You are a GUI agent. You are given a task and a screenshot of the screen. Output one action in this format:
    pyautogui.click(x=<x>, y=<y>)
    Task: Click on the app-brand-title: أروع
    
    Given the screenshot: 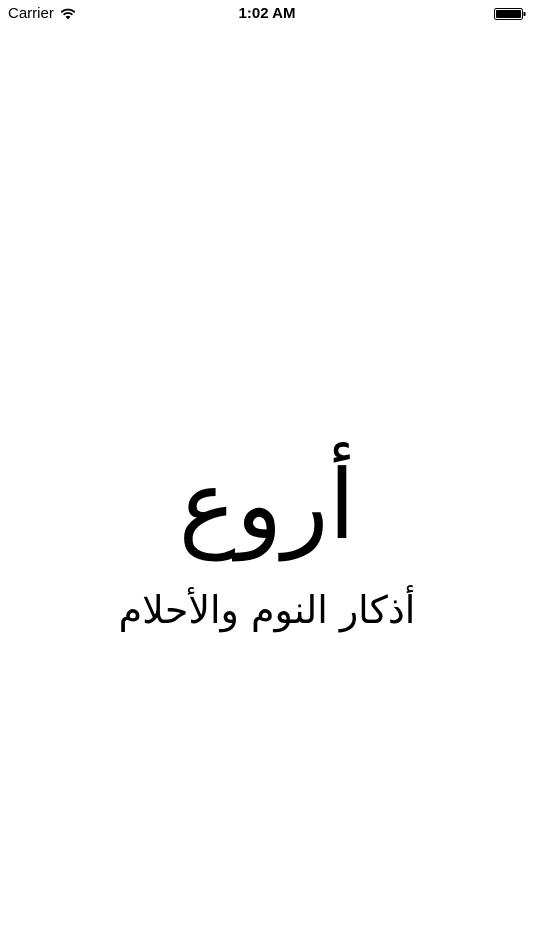 What is the action you would take?
    pyautogui.click(x=267, y=505)
    